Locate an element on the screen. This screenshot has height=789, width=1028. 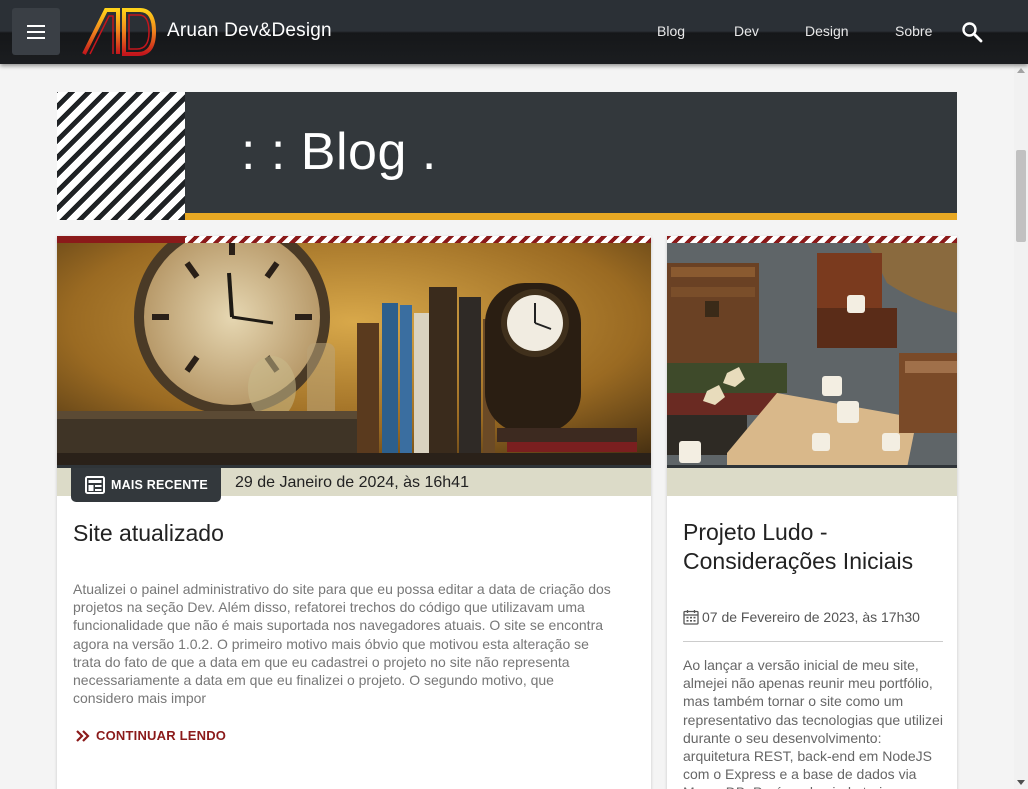
search-icon is located at coordinates (972, 32).